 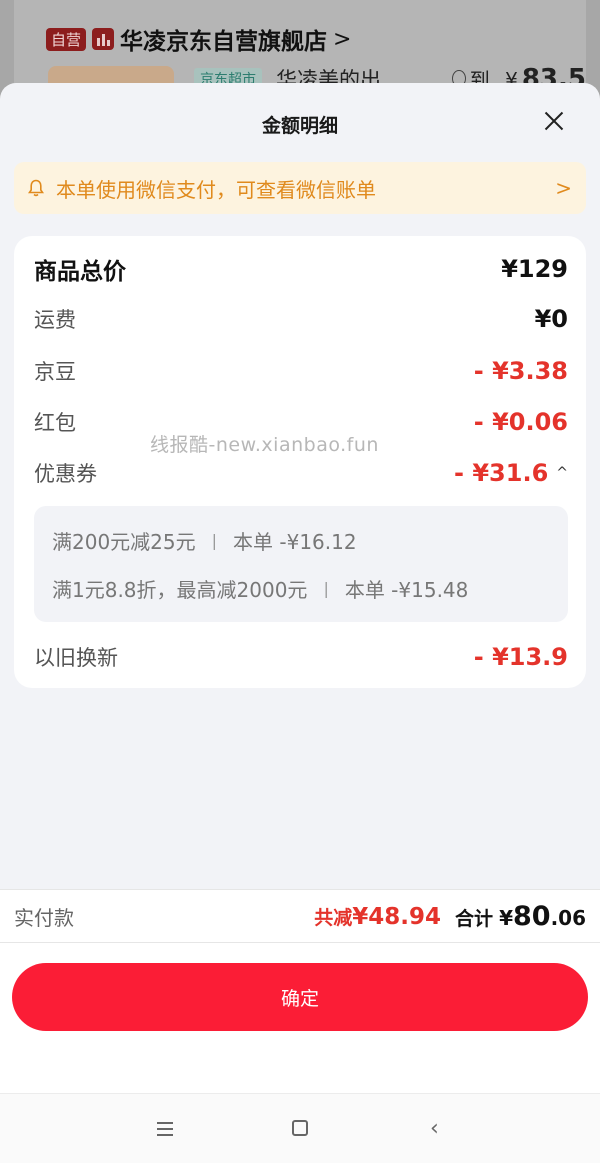 I want to click on back-icon: ‹, so click(x=434, y=1128).